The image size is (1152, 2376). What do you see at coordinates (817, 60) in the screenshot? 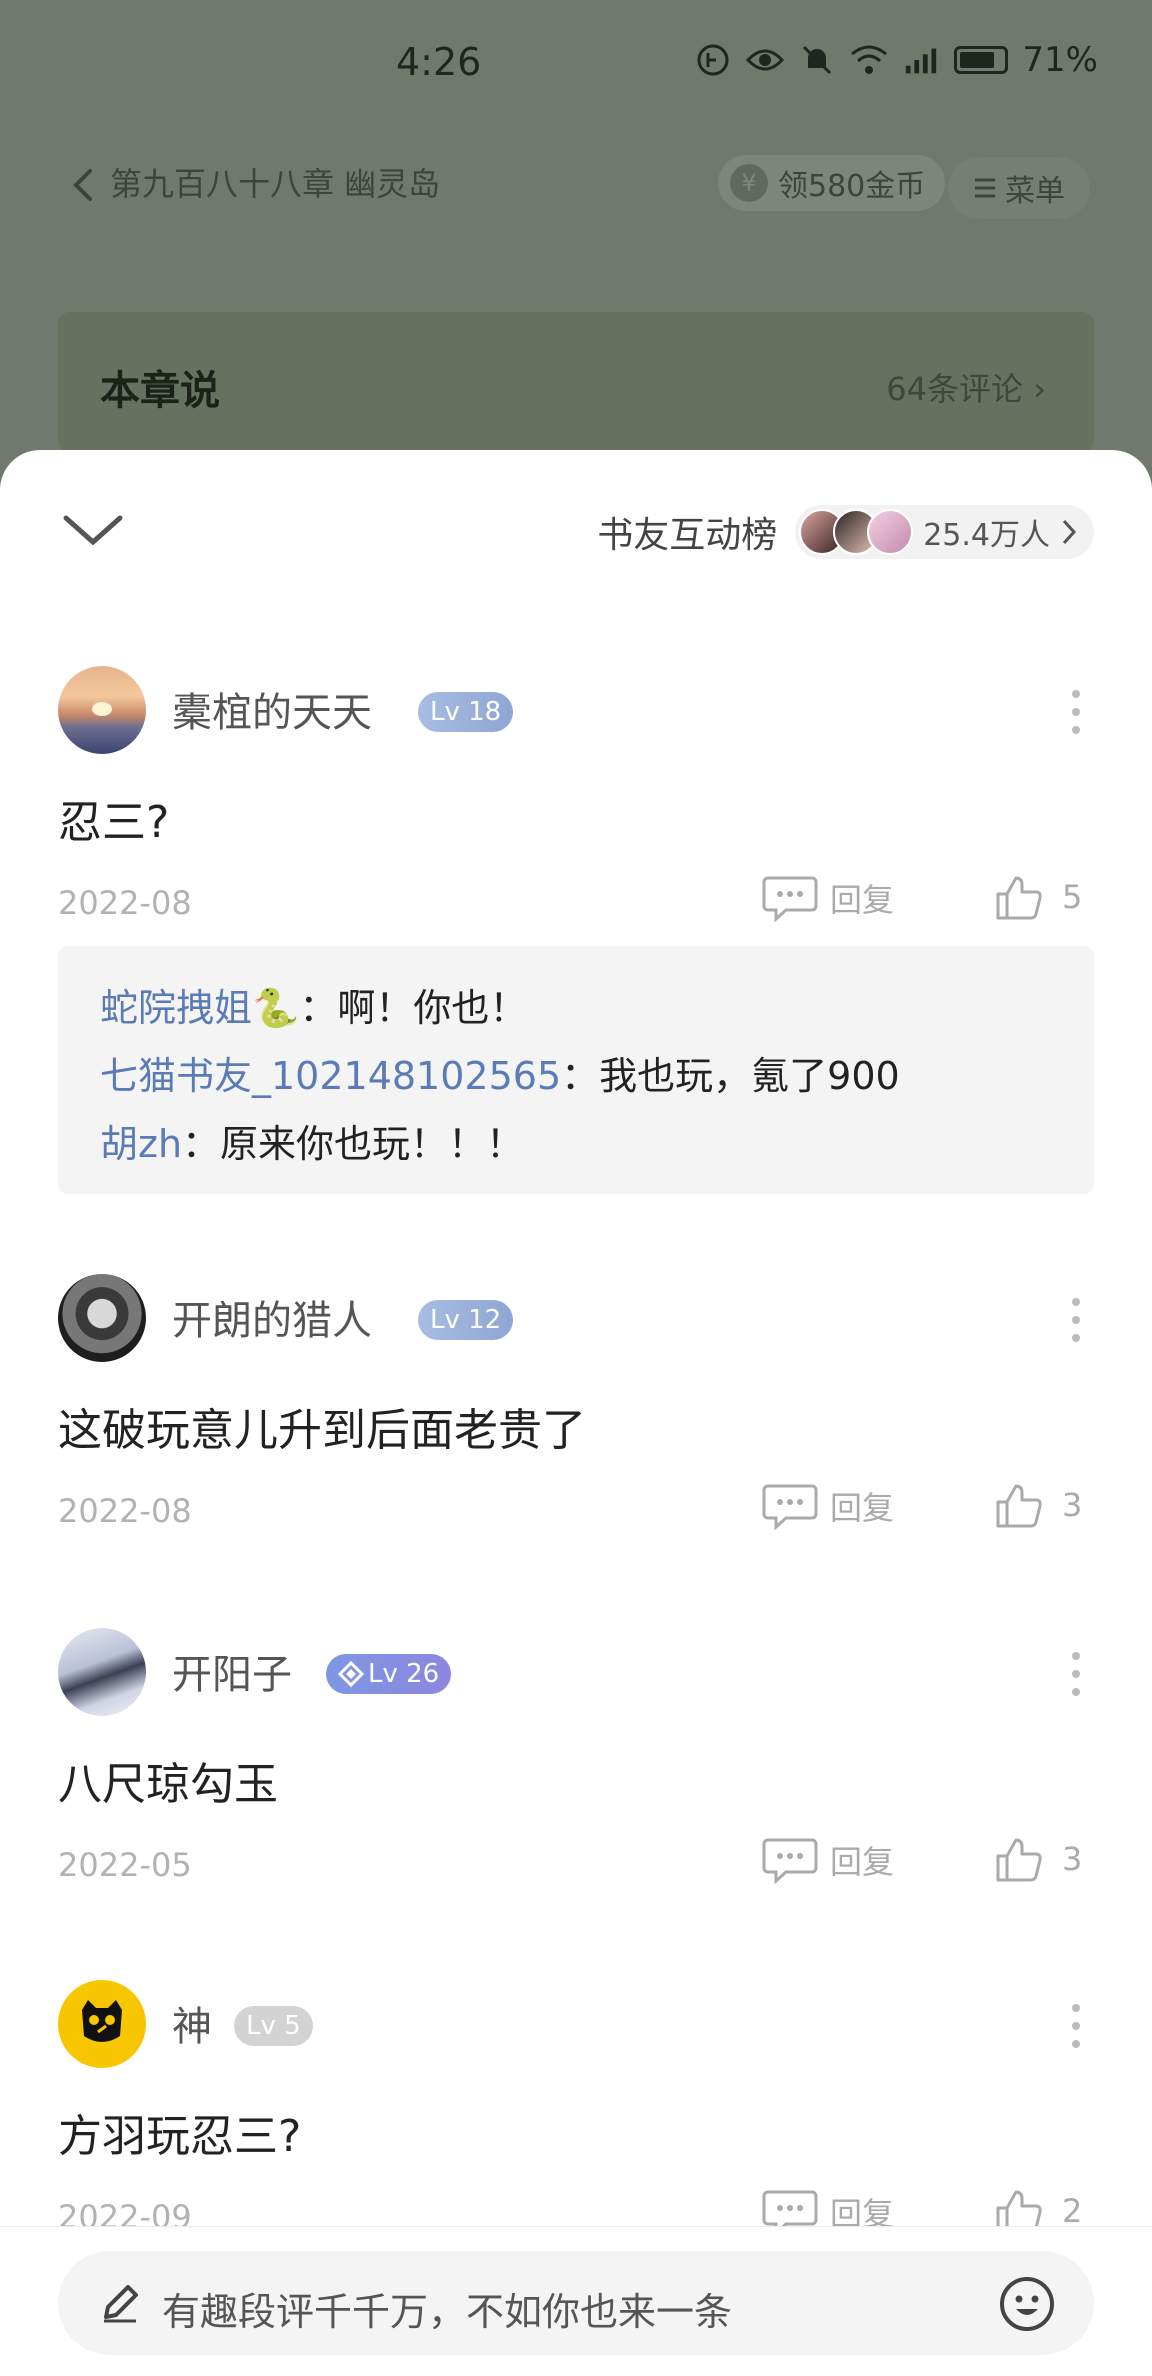
I see `mute-bell-icon` at bounding box center [817, 60].